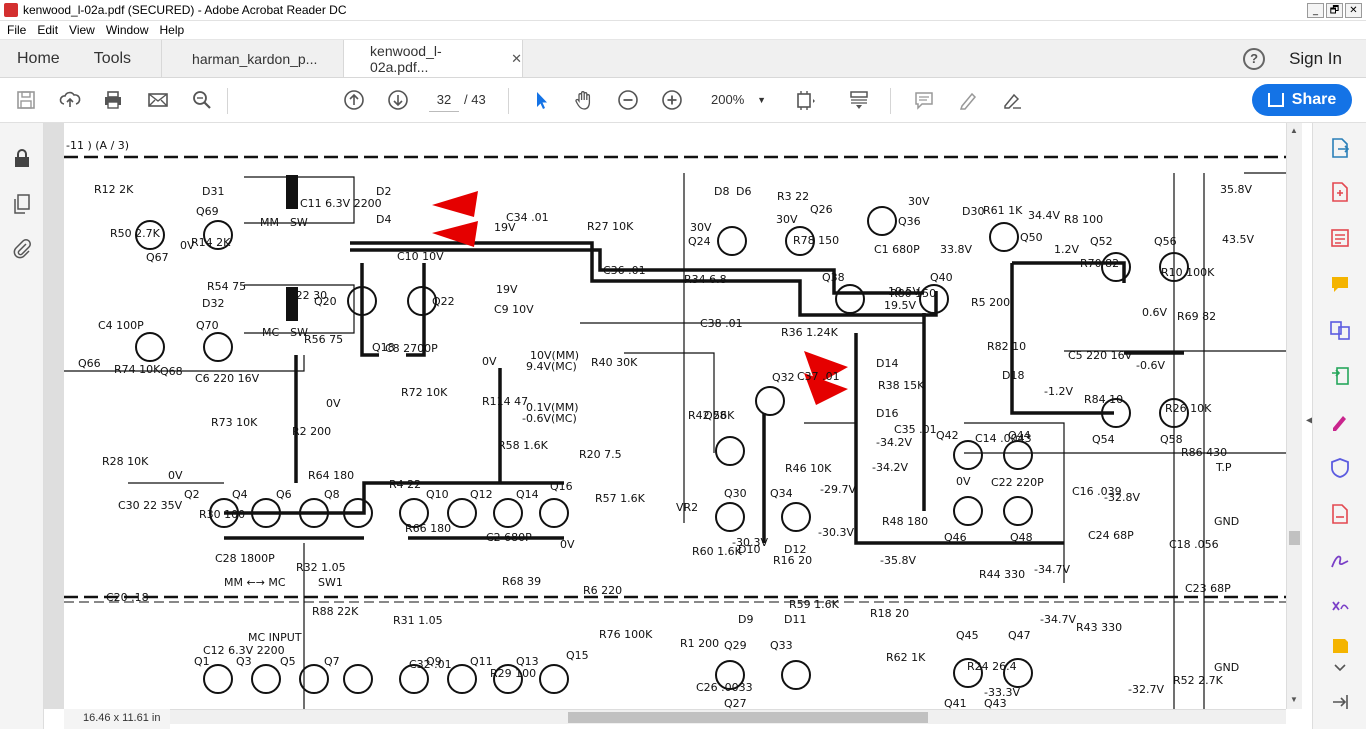  I want to click on mm-sw-label: MM - SW, so click(284, 222).